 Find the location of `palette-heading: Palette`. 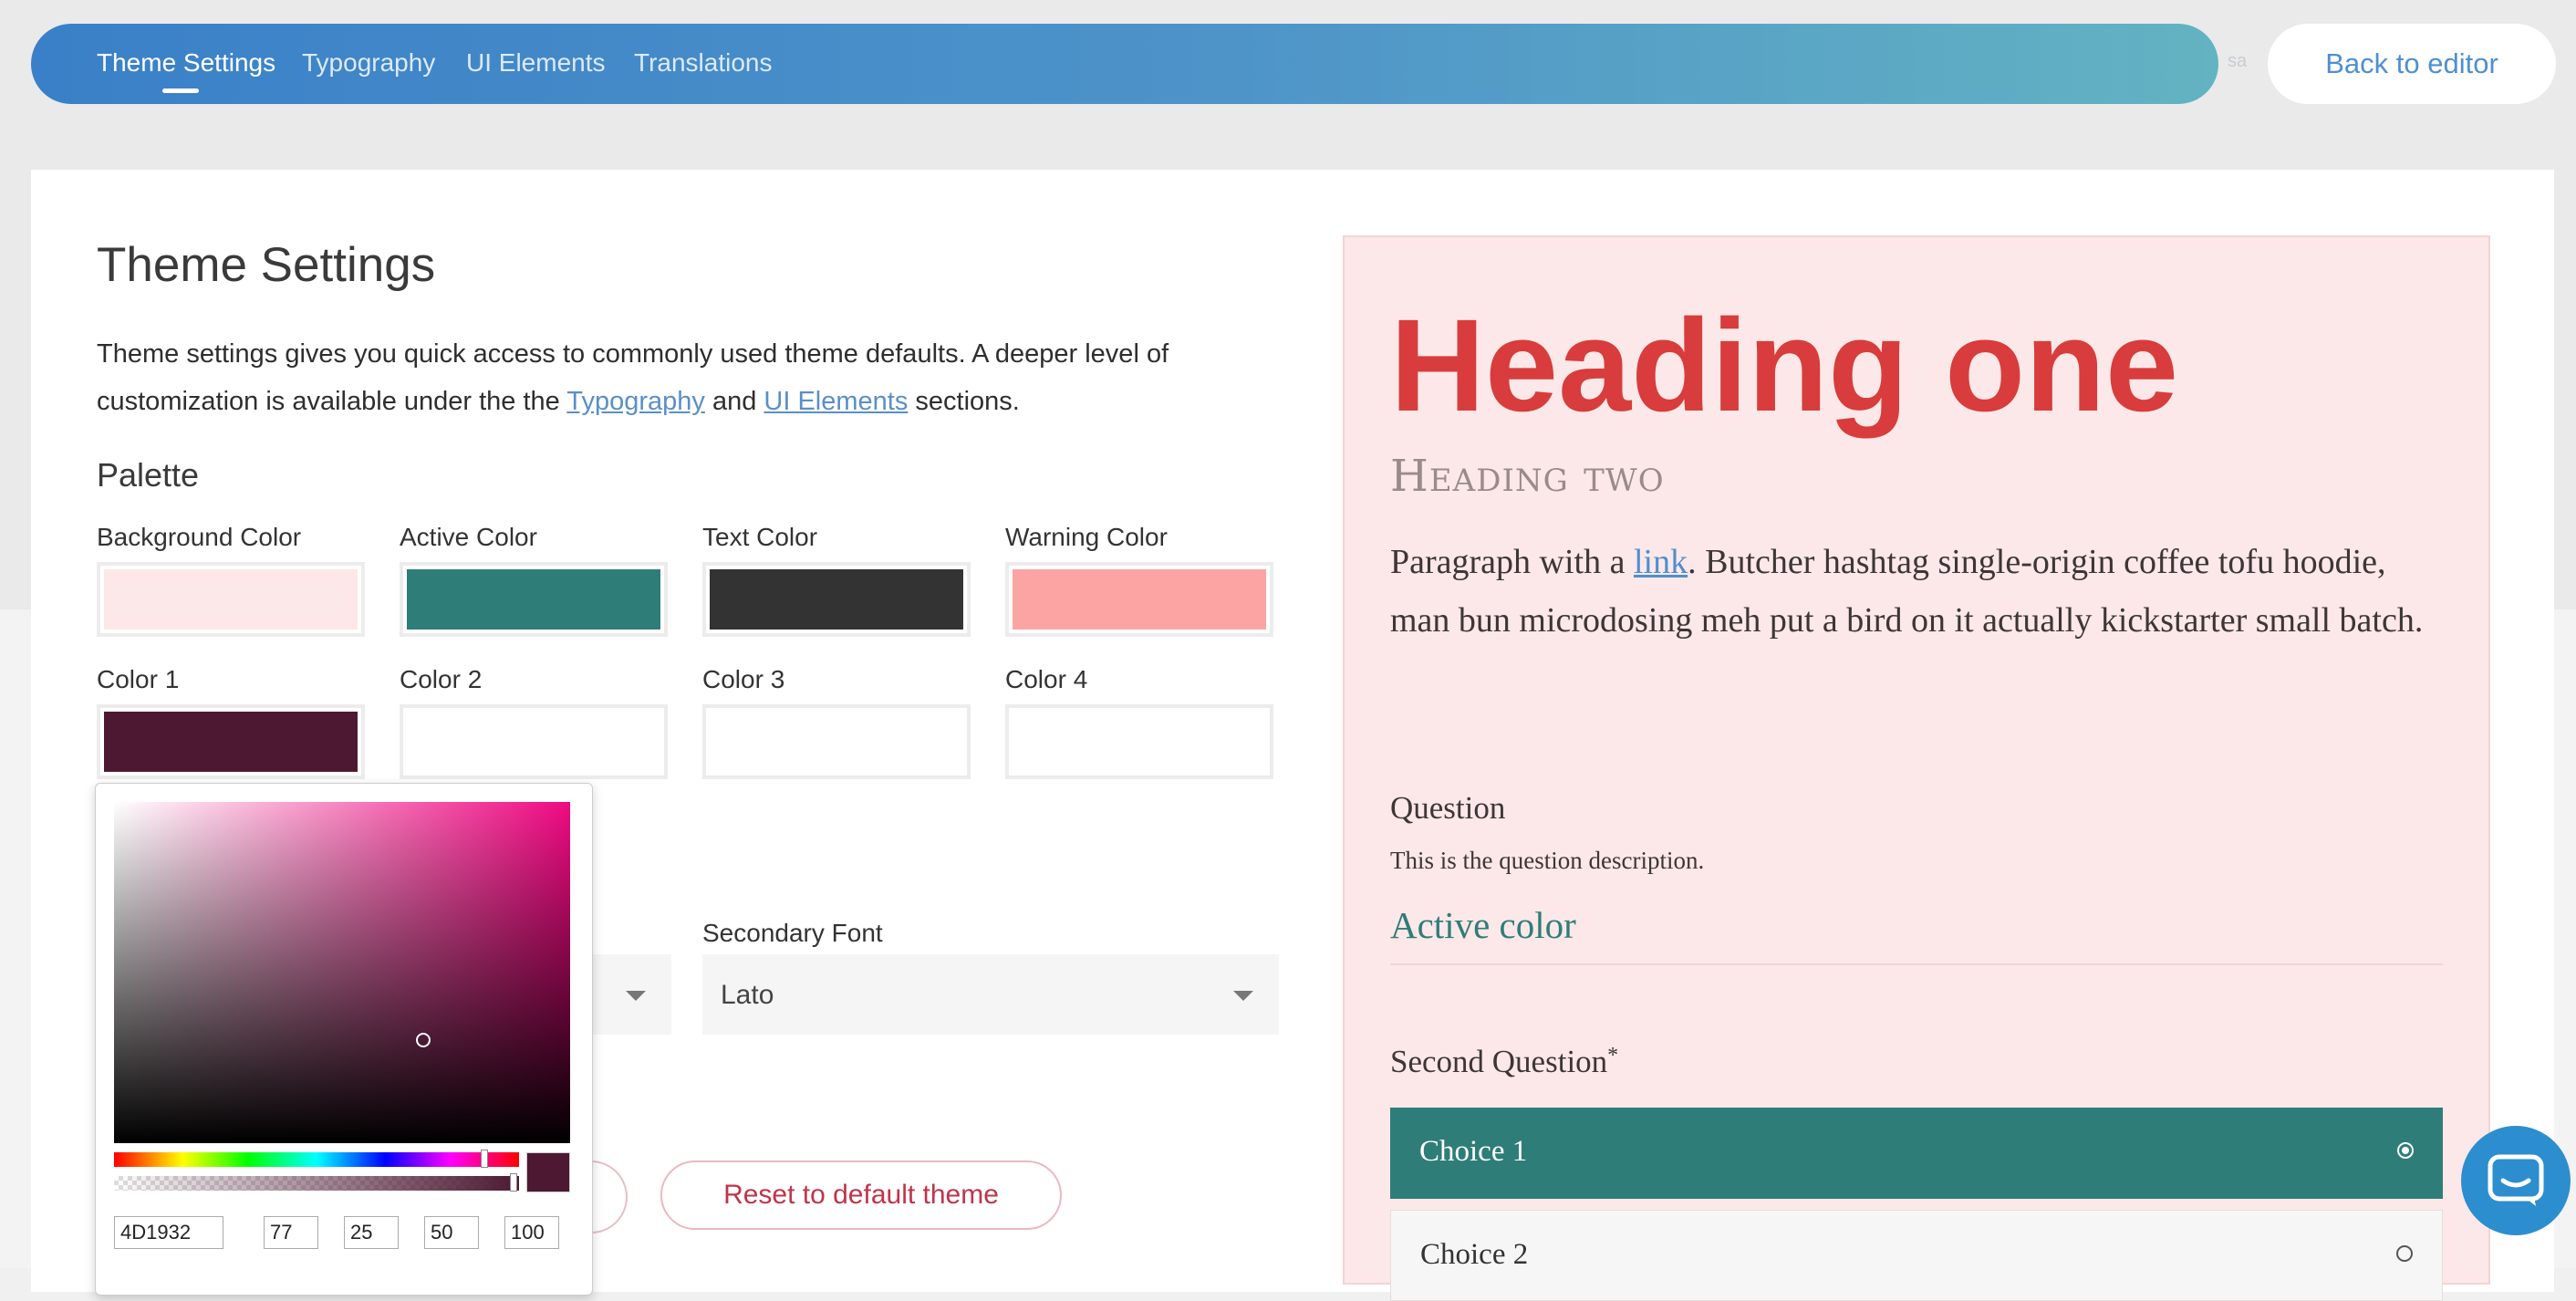

palette-heading: Palette is located at coordinates (148, 475).